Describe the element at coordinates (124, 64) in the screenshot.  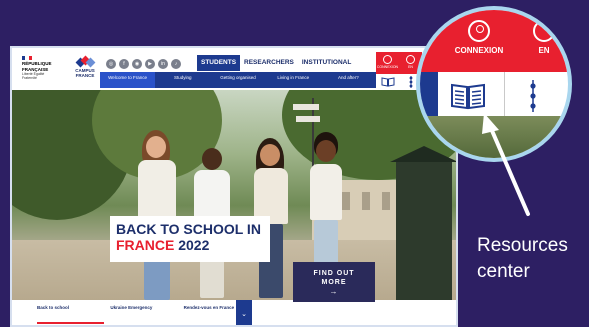
I see `facebook-icon: f` at that location.